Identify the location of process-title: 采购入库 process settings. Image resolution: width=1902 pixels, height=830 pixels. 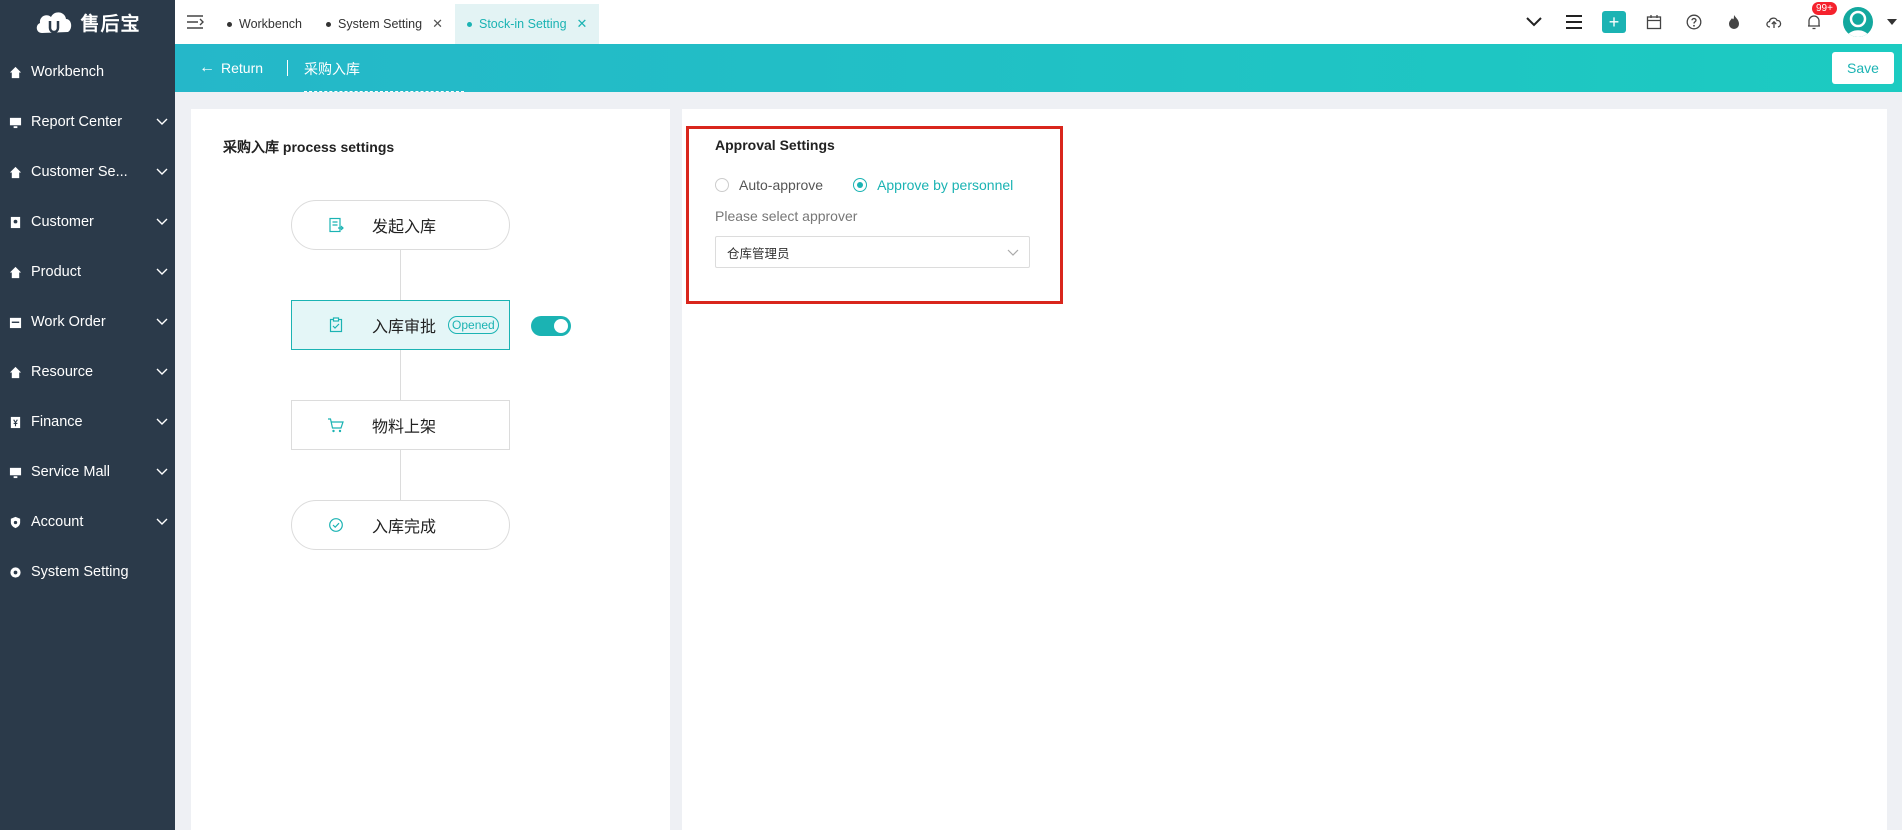
(309, 147).